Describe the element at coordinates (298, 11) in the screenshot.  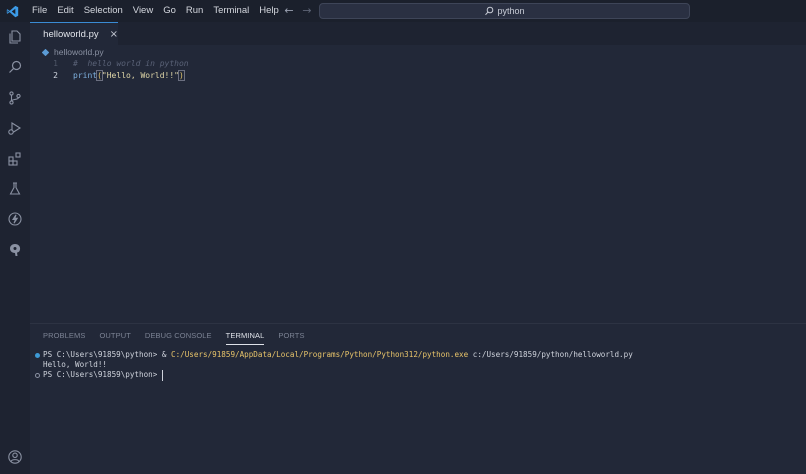
I see `navigation-arrows: ← →` at that location.